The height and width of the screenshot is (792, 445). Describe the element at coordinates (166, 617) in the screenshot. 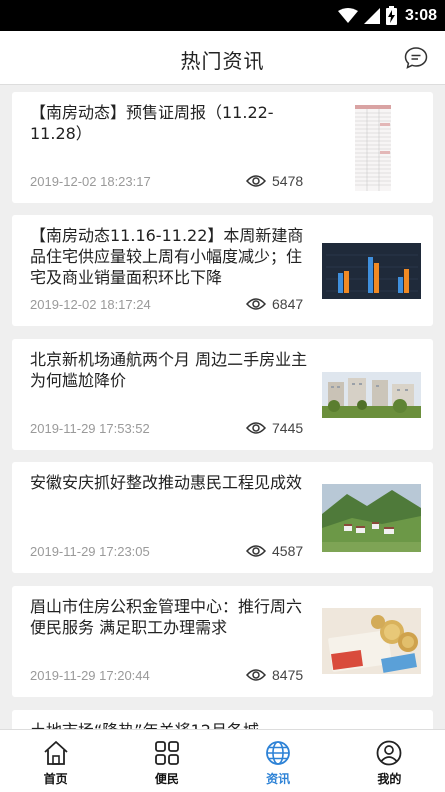

I see `news-title: 眉山市住房公积金管理中心：推行周六便民服务 满足职工办理需求` at that location.